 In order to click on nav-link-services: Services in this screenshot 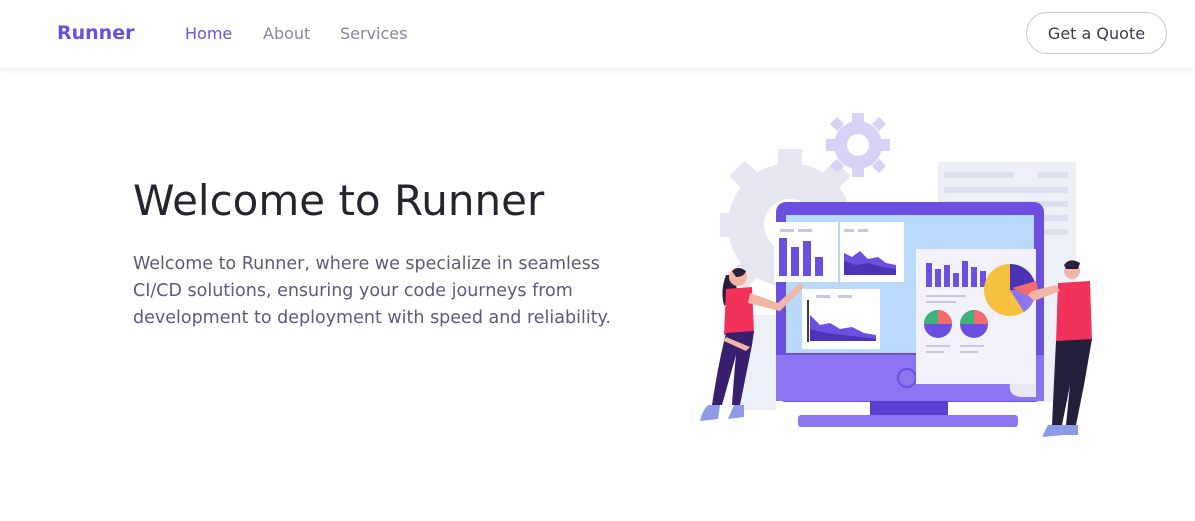, I will do `click(373, 33)`.